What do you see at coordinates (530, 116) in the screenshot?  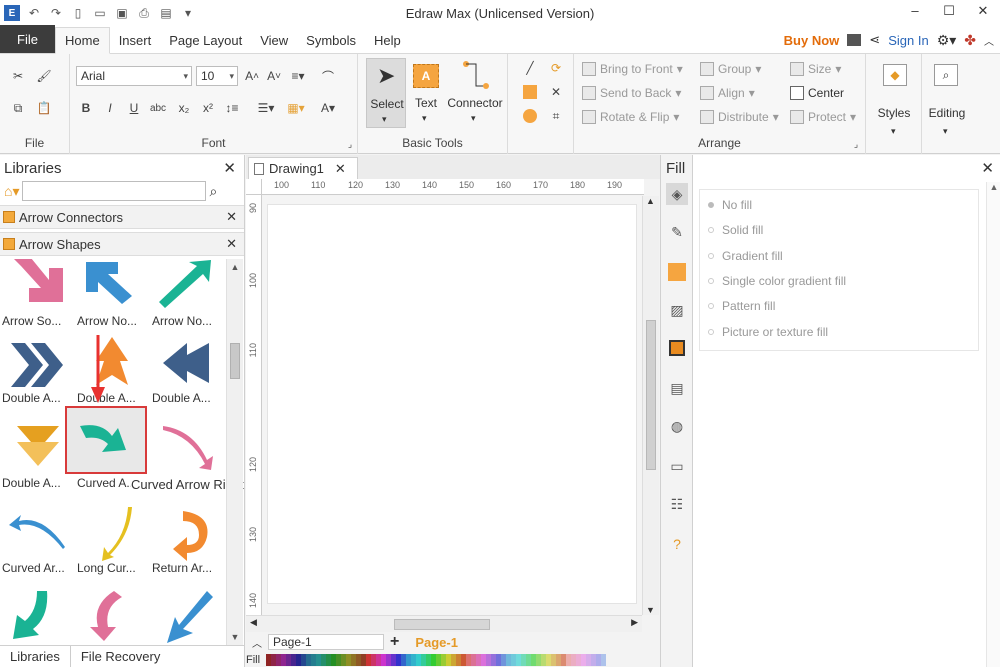 I see `ellipse-tool-icon` at bounding box center [530, 116].